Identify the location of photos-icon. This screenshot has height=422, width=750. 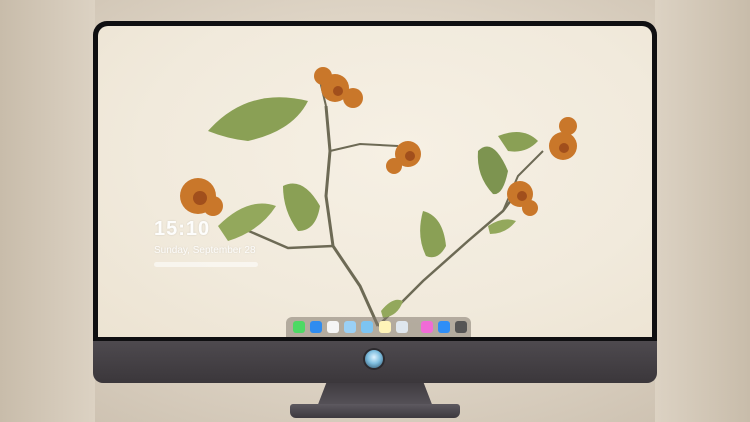
(367, 327).